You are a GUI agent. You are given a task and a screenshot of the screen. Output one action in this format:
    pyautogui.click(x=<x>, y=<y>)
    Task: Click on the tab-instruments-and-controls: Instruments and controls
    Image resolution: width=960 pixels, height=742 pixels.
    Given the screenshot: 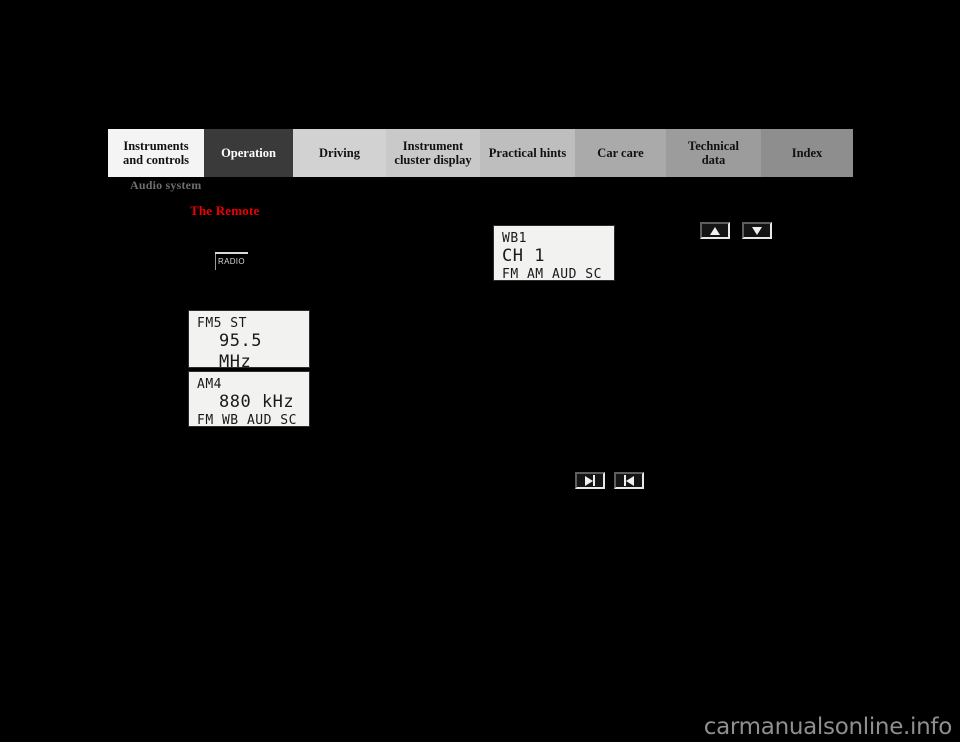 What is the action you would take?
    pyautogui.click(x=156, y=153)
    